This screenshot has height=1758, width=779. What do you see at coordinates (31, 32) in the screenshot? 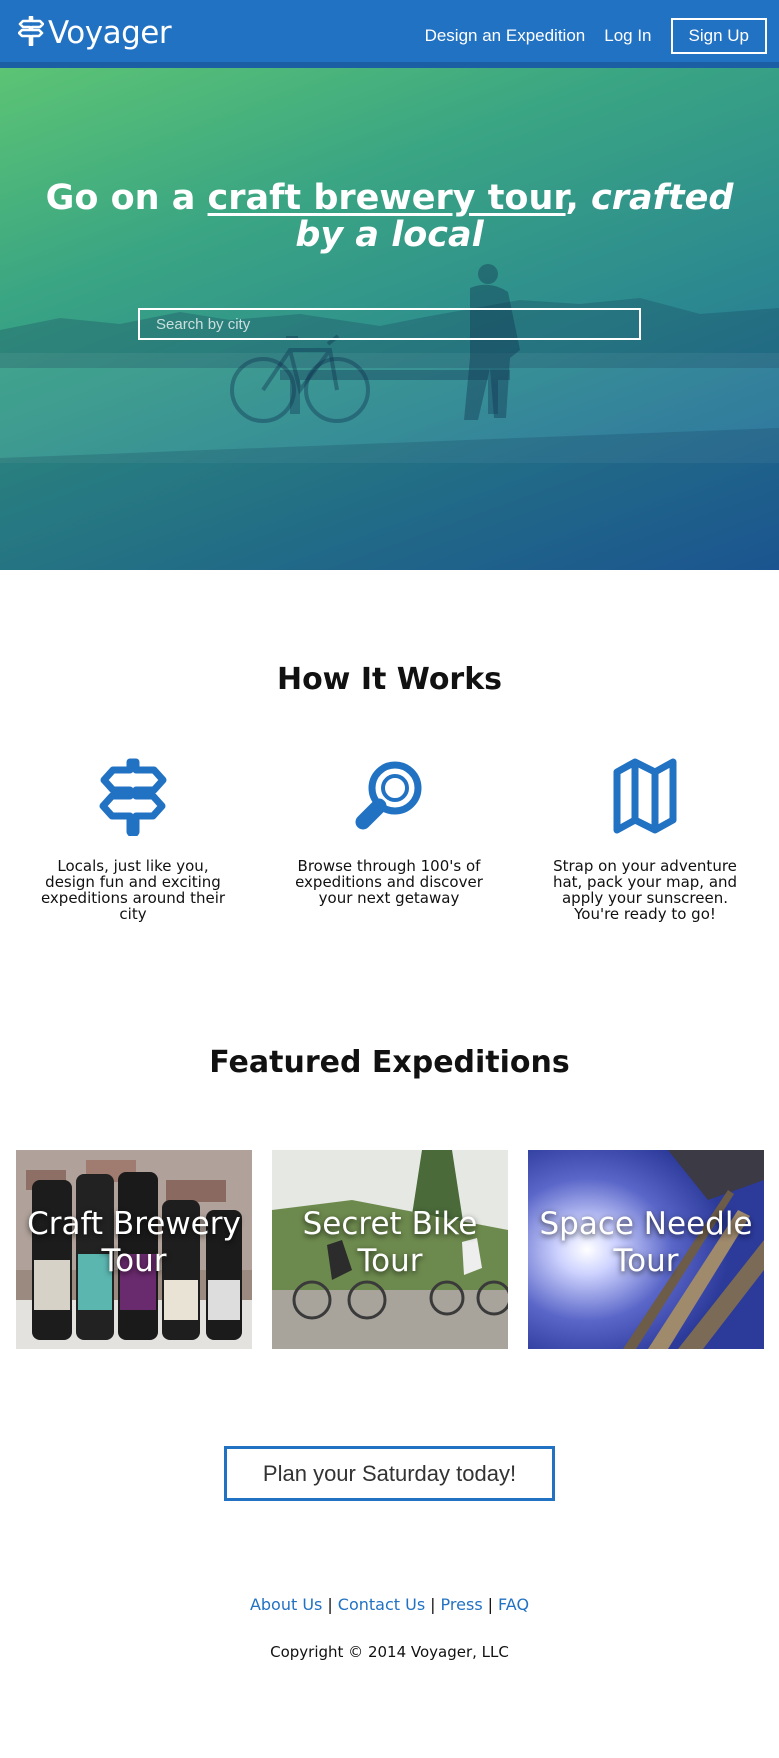
I see `signpost-logo-icon` at bounding box center [31, 32].